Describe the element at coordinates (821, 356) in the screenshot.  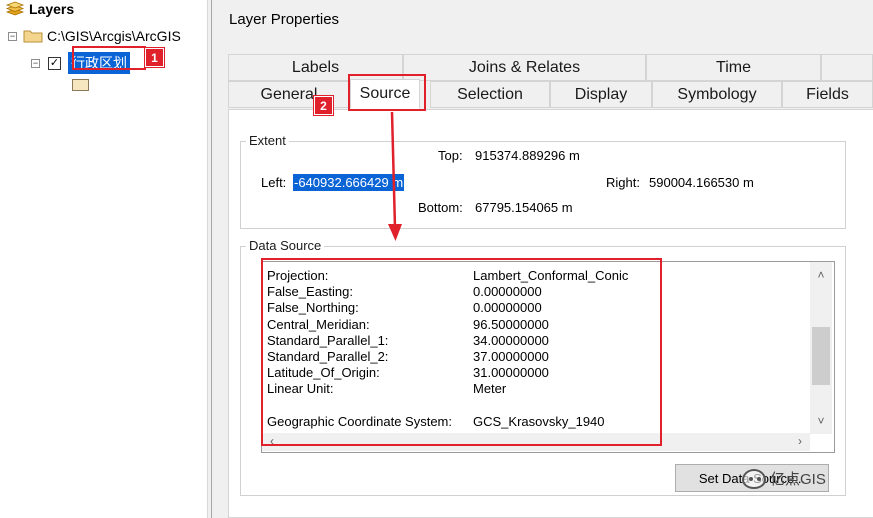
I see `vertical-scrollbar-thumb` at that location.